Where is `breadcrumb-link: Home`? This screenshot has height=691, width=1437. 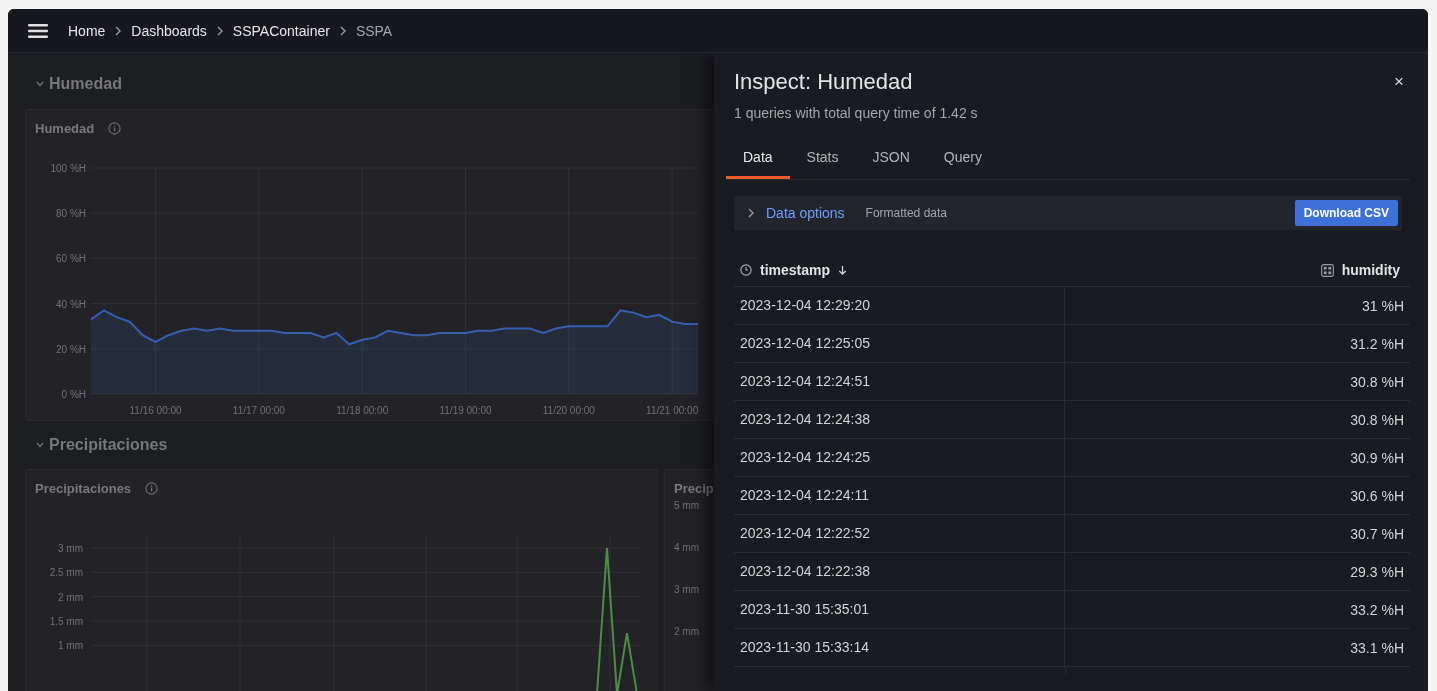 breadcrumb-link: Home is located at coordinates (87, 30).